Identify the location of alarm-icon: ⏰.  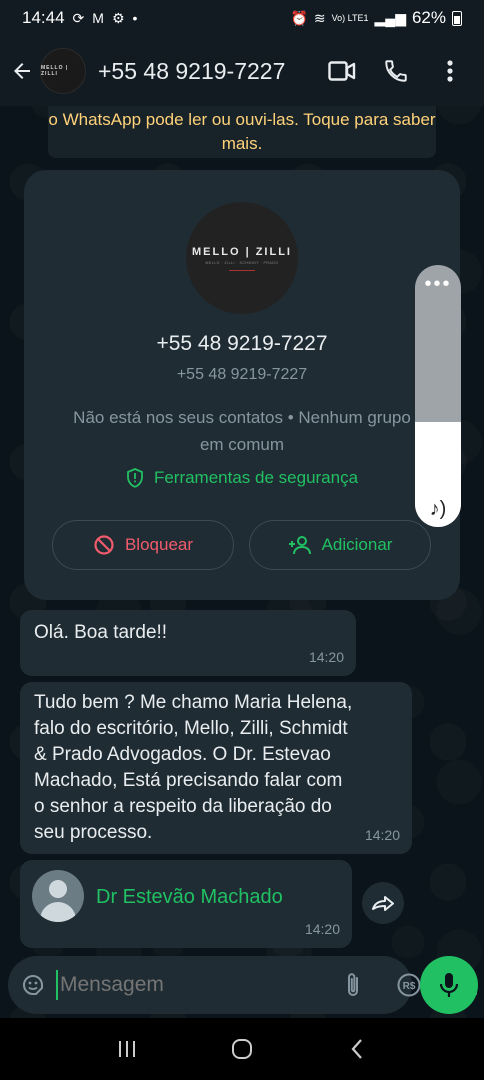
(299, 17).